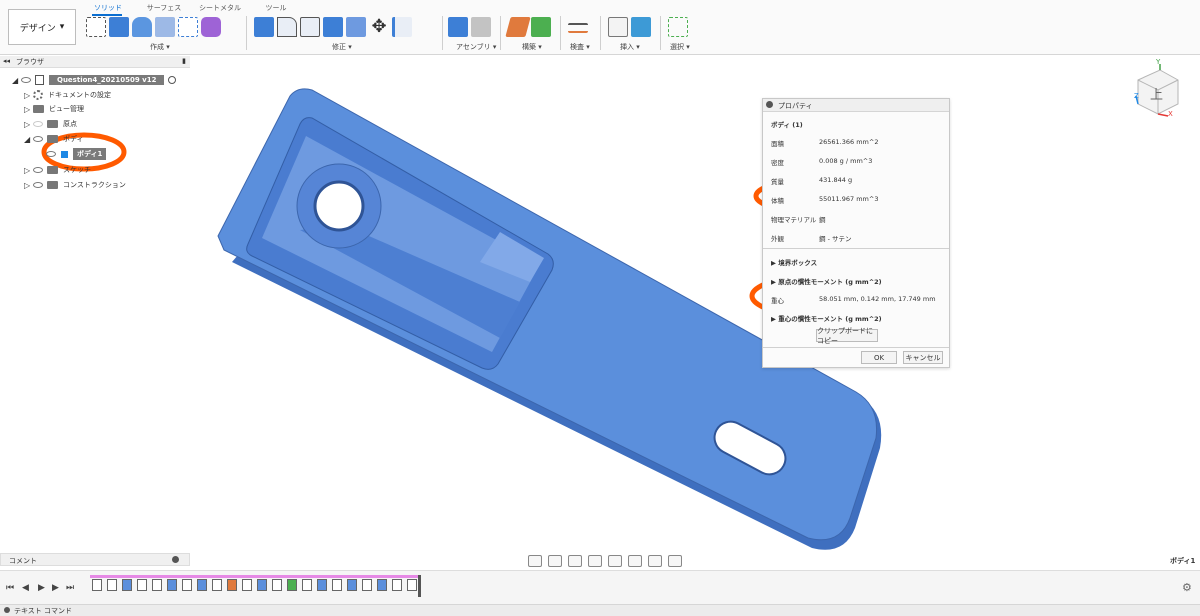 This screenshot has height=616, width=1200. I want to click on viewcube-face-label: 上, so click(1156, 93).